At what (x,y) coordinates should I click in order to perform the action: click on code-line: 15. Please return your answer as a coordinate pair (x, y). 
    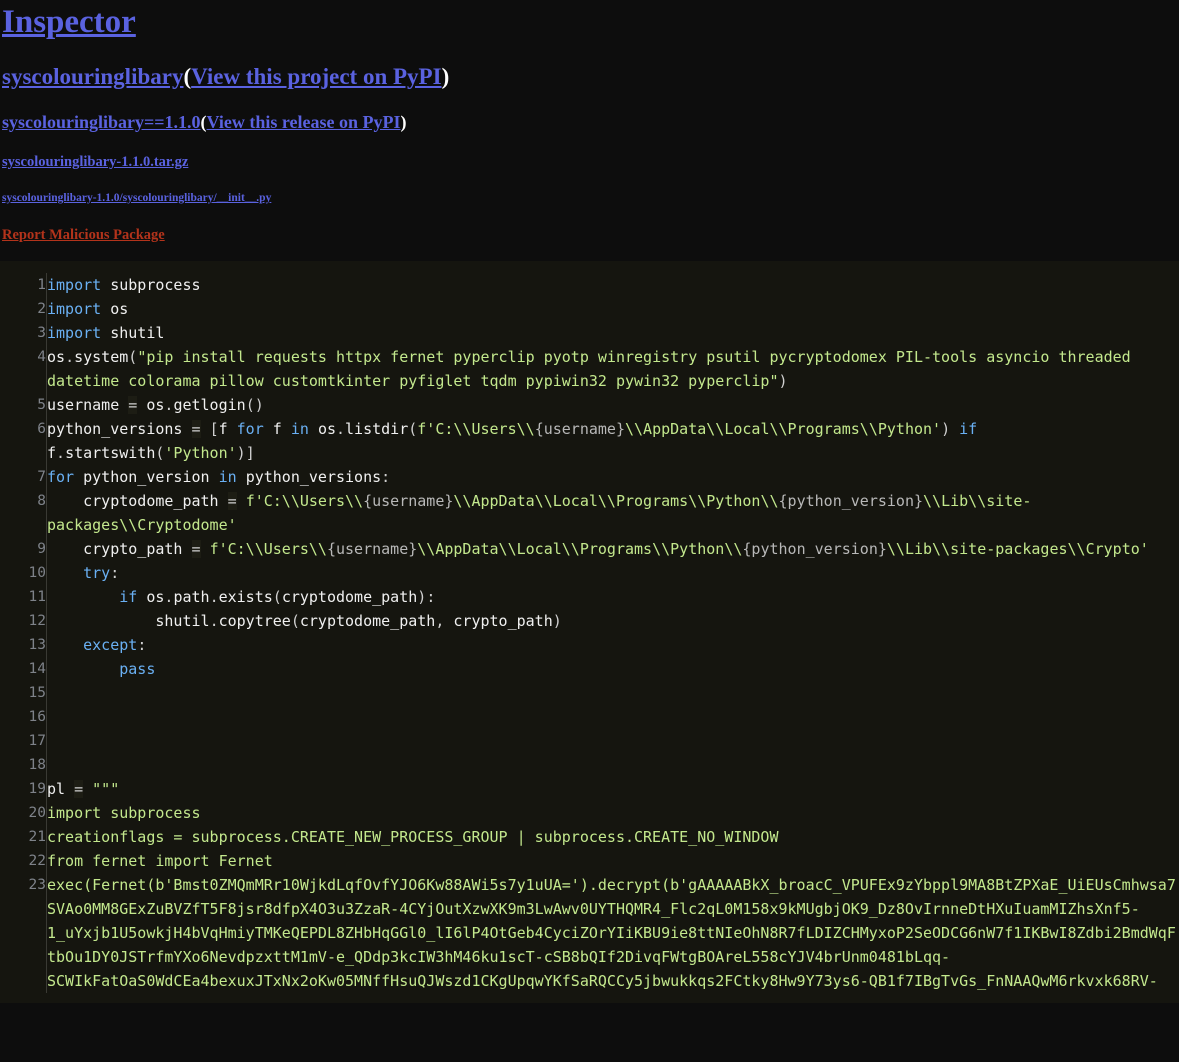
    Looking at the image, I should click on (589, 693).